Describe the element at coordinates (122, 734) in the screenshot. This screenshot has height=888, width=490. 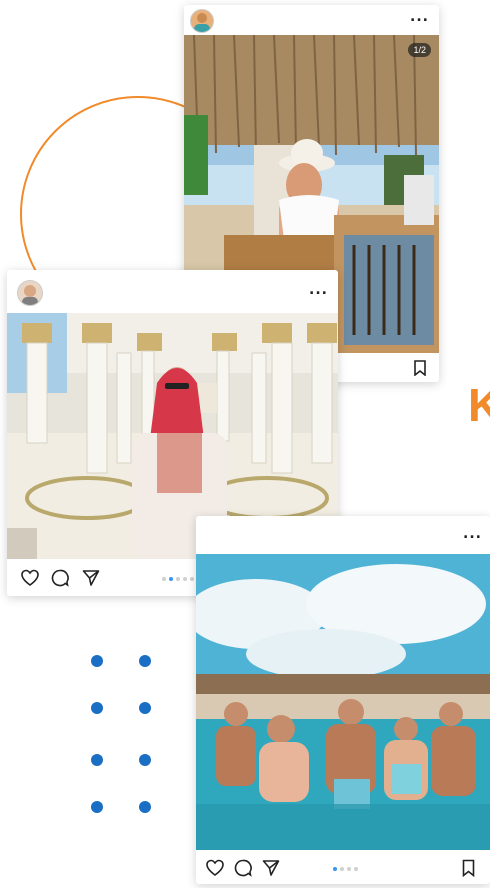
I see `decorative-dot-grid` at that location.